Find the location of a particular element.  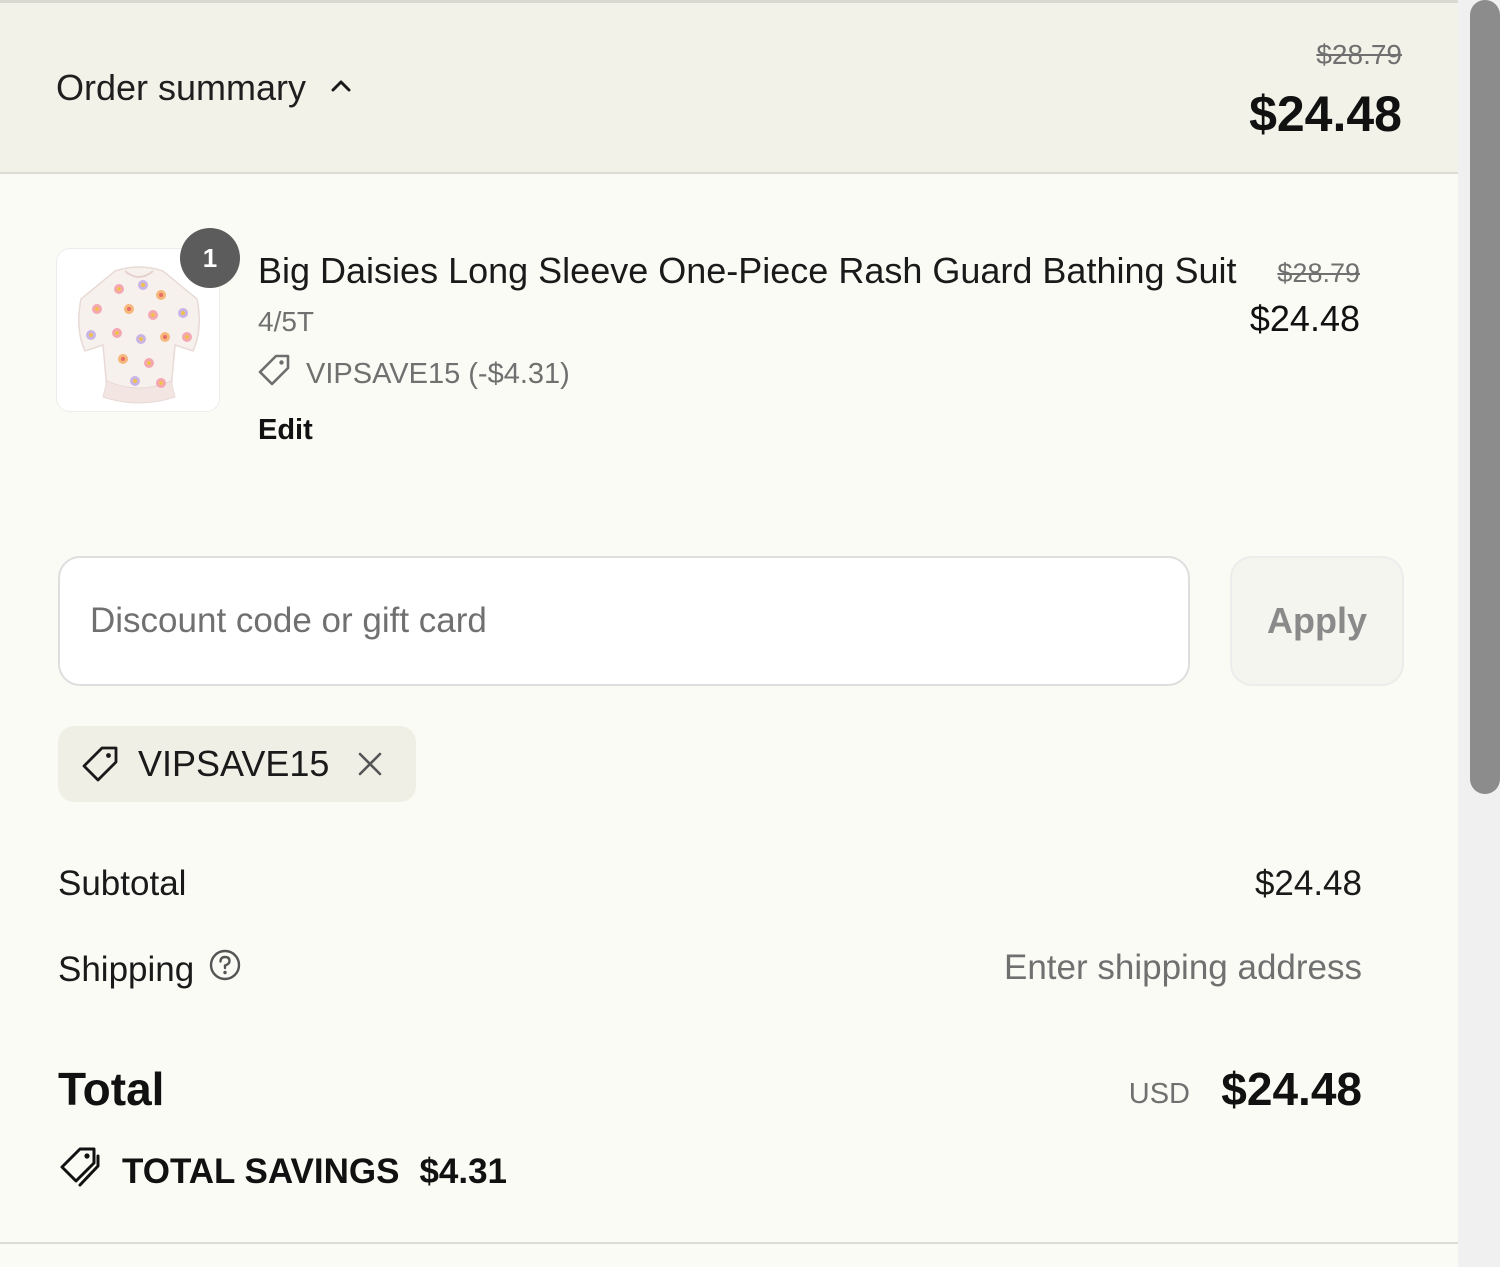

product-variant: 4/5T is located at coordinates (286, 321).